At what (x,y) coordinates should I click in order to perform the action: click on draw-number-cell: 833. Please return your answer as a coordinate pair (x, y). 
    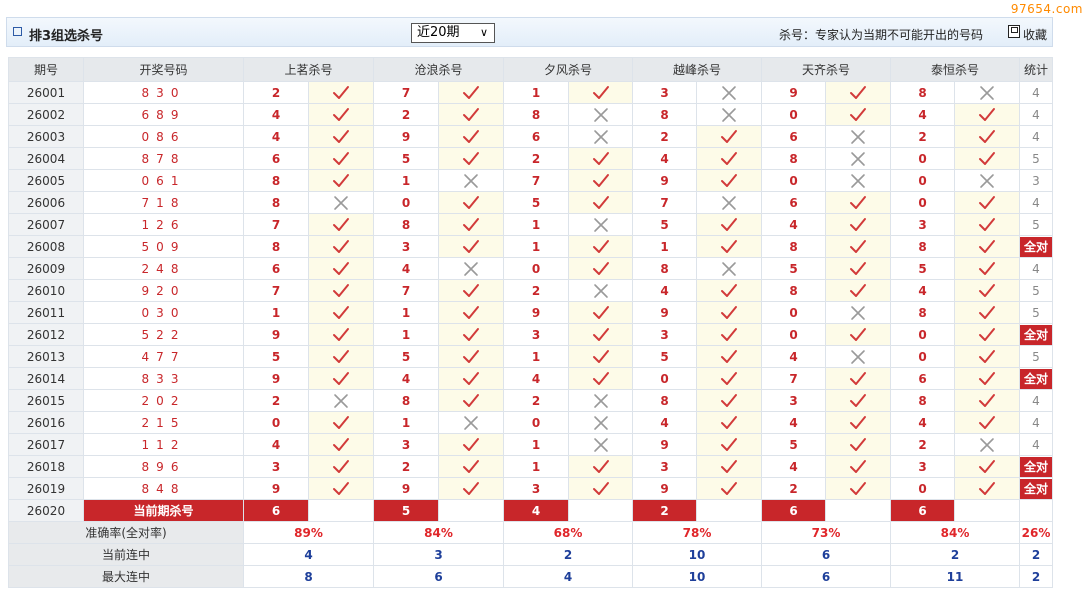
    Looking at the image, I should click on (163, 378).